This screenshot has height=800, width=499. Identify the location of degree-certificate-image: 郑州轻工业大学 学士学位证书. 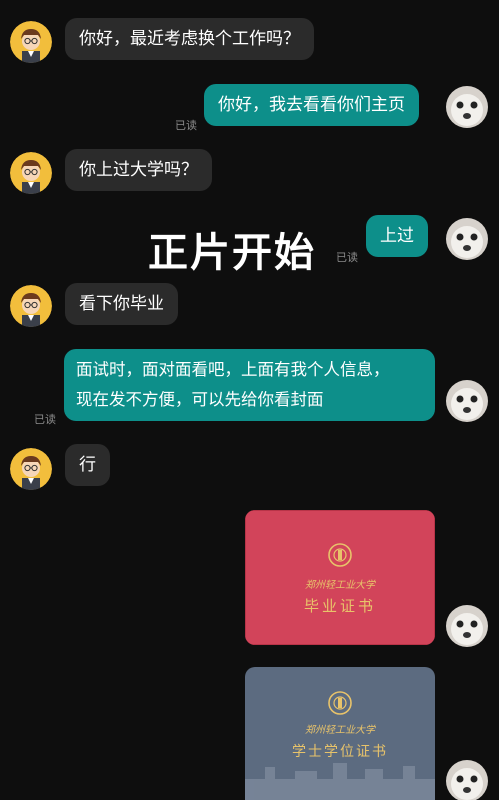
(340, 733).